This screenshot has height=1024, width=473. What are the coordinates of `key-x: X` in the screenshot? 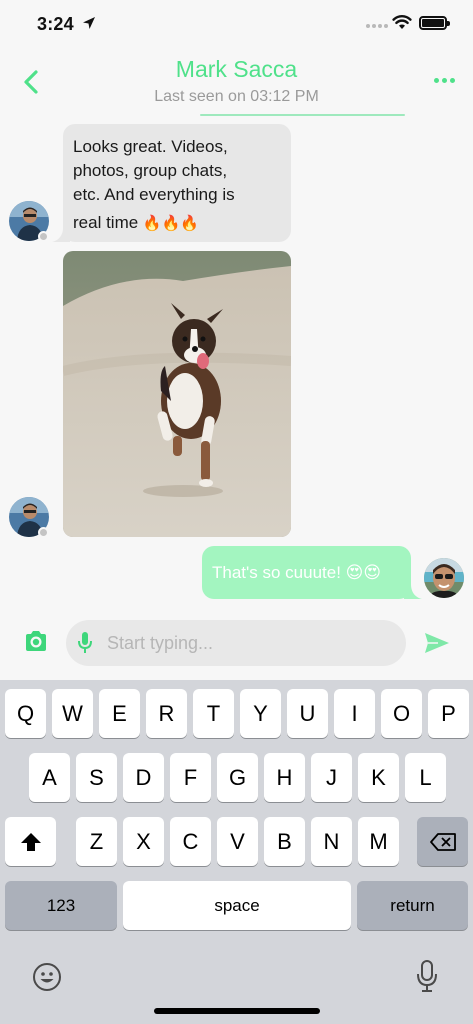 It's located at (143, 841).